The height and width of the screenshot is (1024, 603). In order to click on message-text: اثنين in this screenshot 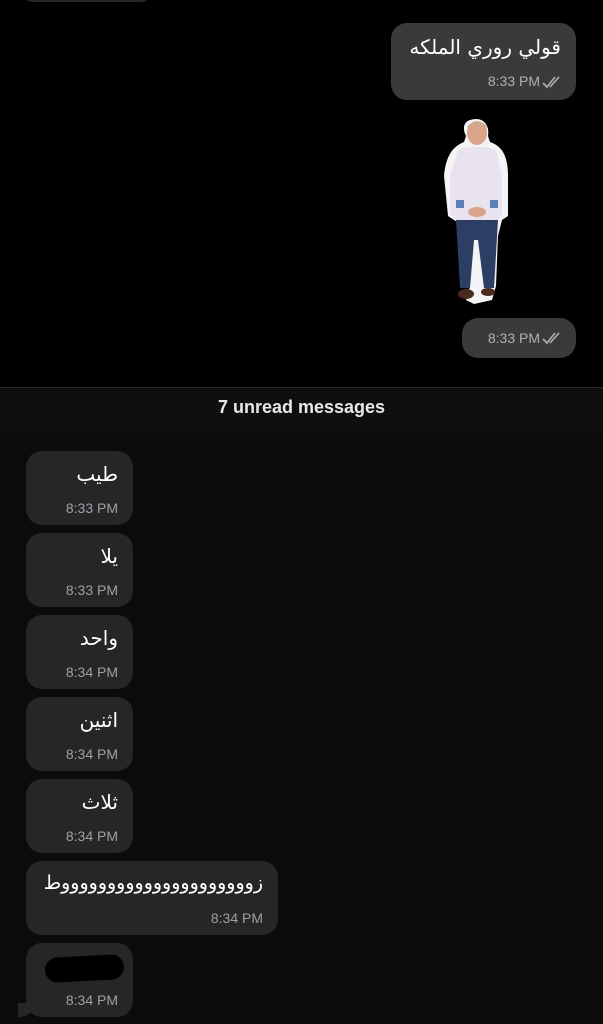, I will do `click(98, 720)`.